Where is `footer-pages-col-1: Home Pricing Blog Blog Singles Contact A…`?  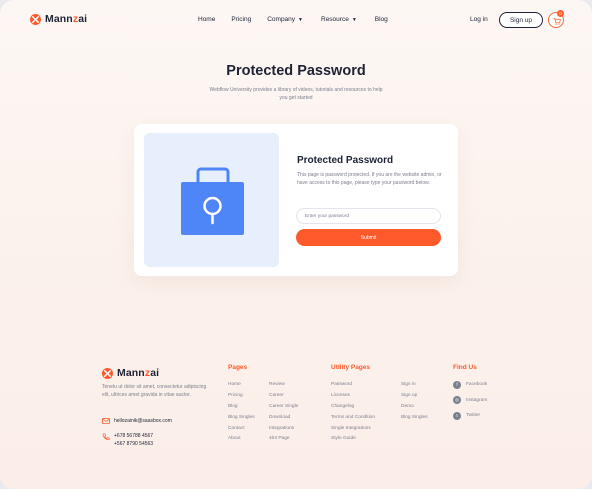
footer-pages-col-1: Home Pricing Blog Blog Singles Contact A… is located at coordinates (241, 412).